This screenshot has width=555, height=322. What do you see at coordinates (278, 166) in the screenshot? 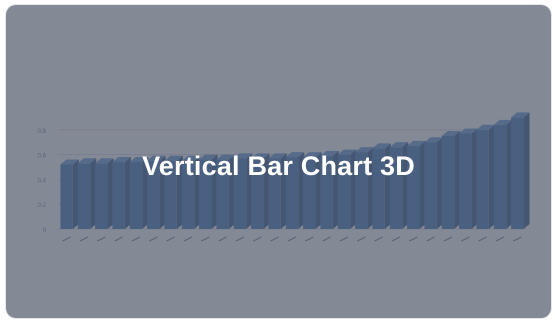
I see `card-title: Vertical Bar Chart 3D` at bounding box center [278, 166].